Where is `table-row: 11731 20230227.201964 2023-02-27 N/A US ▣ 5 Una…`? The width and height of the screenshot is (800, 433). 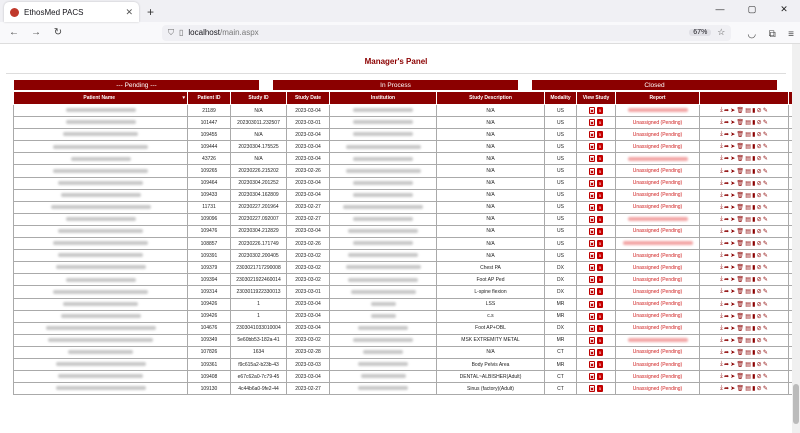
table-row: 11731 20230227.201964 2023-02-27 N/A US ▣ 5 Una… is located at coordinates (402, 207).